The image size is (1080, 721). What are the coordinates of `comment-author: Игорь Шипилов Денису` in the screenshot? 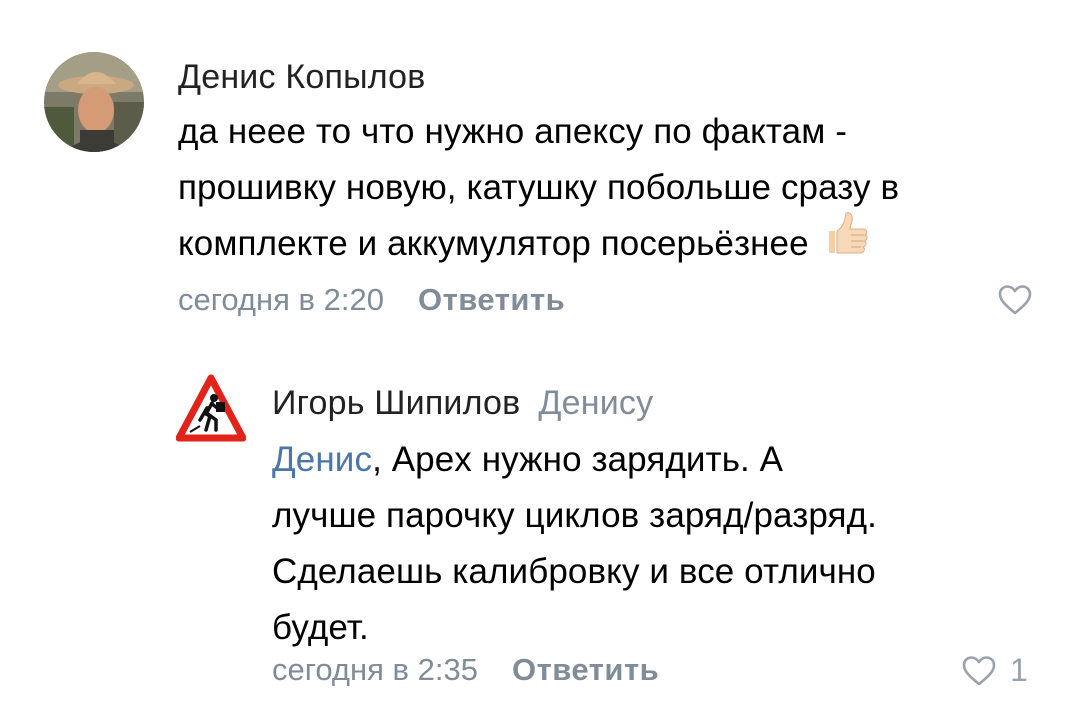 It's located at (462, 403).